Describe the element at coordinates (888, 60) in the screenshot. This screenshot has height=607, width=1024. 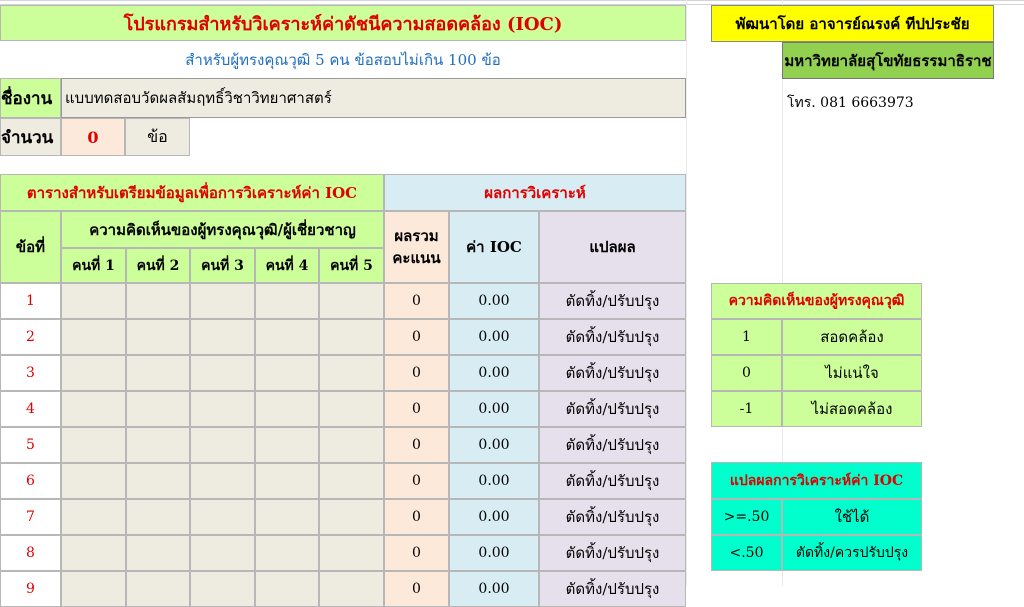
I see `university-name: มหาวิทยาลัยสุโขทัยธรรมาธิราช` at that location.